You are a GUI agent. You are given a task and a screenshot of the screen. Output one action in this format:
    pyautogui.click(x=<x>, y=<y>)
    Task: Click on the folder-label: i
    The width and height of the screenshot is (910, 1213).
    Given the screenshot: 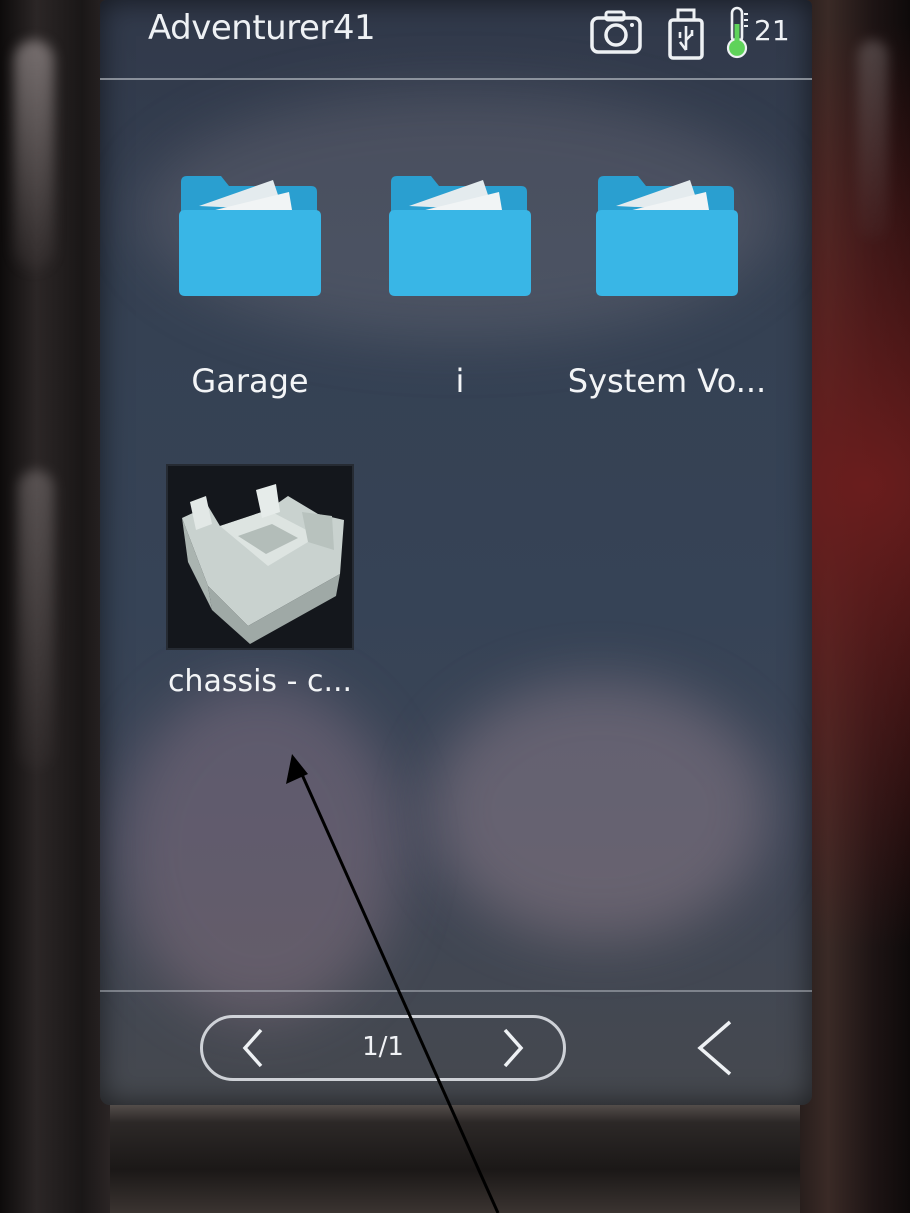 What is the action you would take?
    pyautogui.click(x=460, y=381)
    